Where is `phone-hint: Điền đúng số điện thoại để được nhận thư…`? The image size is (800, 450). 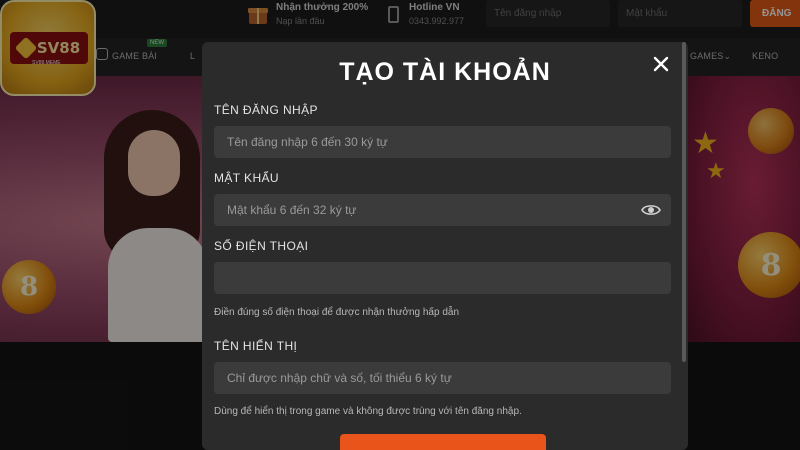 phone-hint: Điền đúng số điện thoại để được nhận thư… is located at coordinates (337, 312).